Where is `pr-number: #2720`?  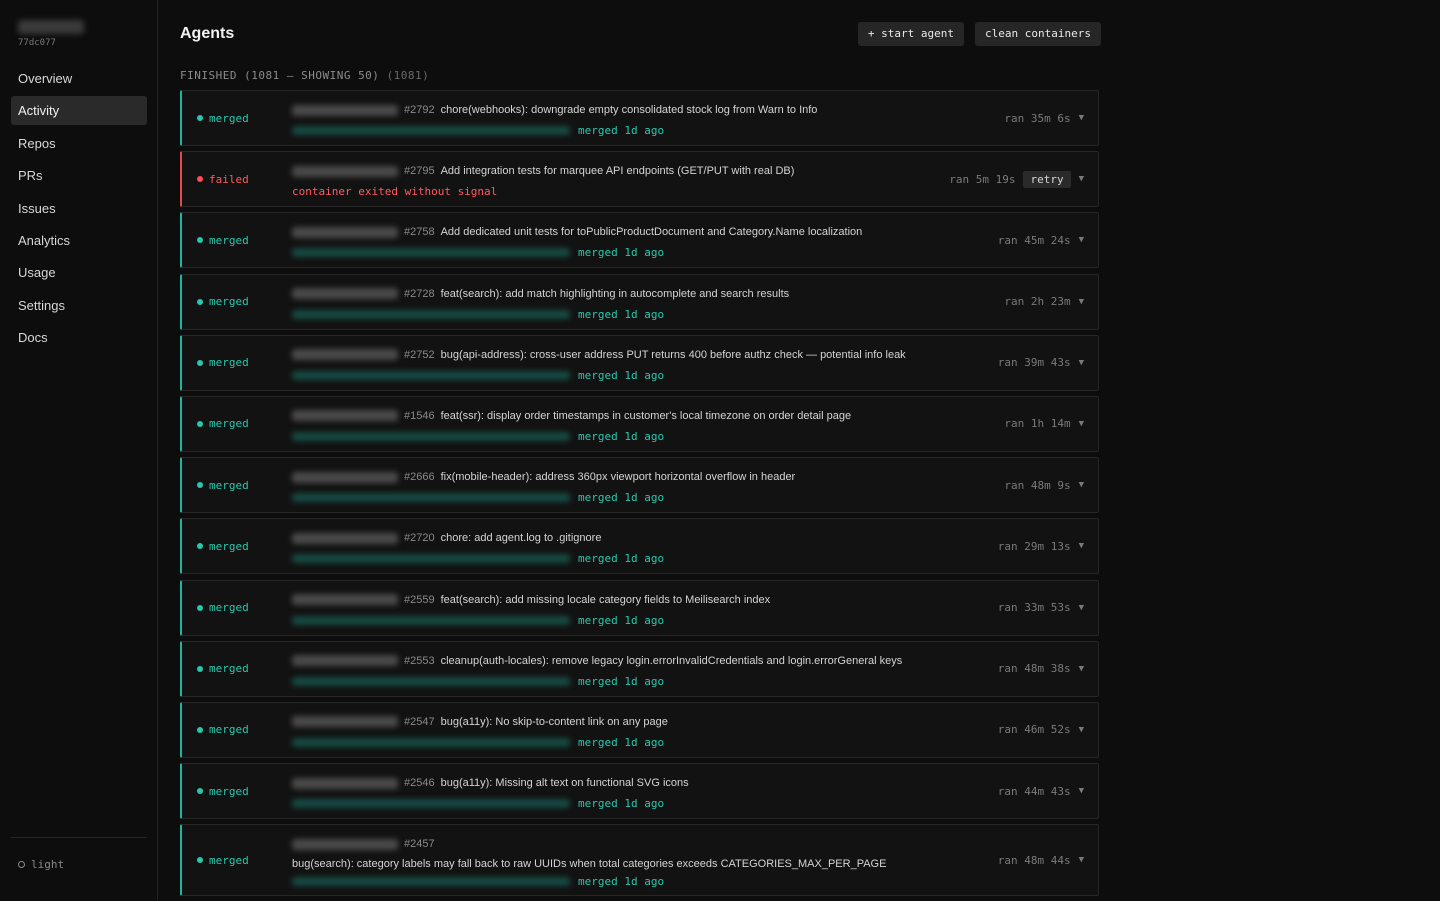 pr-number: #2720 is located at coordinates (419, 538).